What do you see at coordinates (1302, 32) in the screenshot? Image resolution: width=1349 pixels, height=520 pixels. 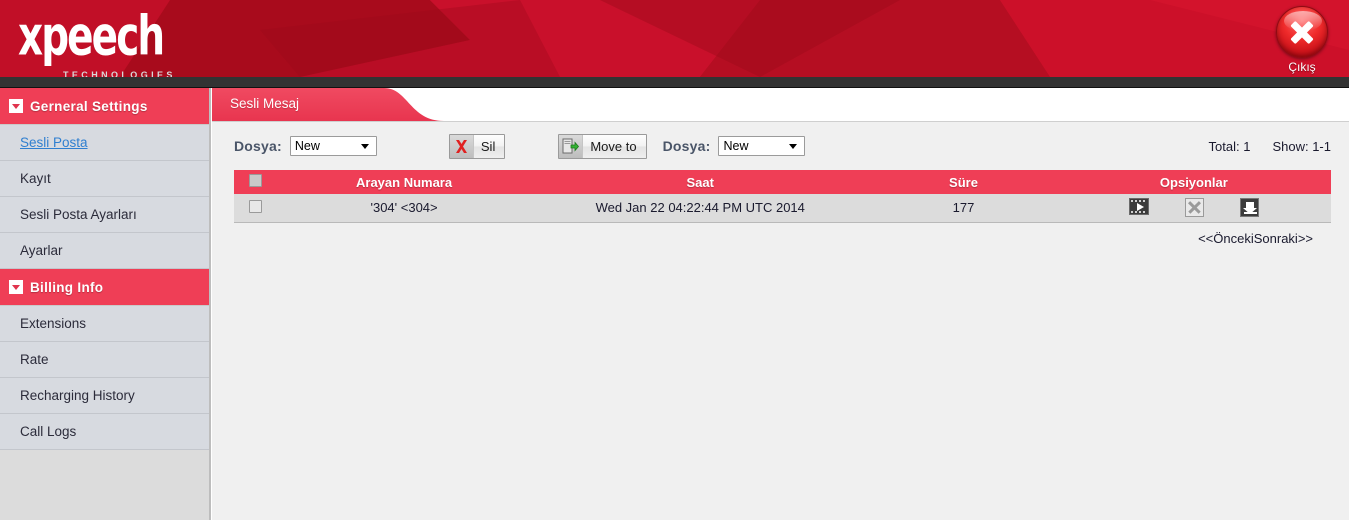 I see `close-circle-icon` at bounding box center [1302, 32].